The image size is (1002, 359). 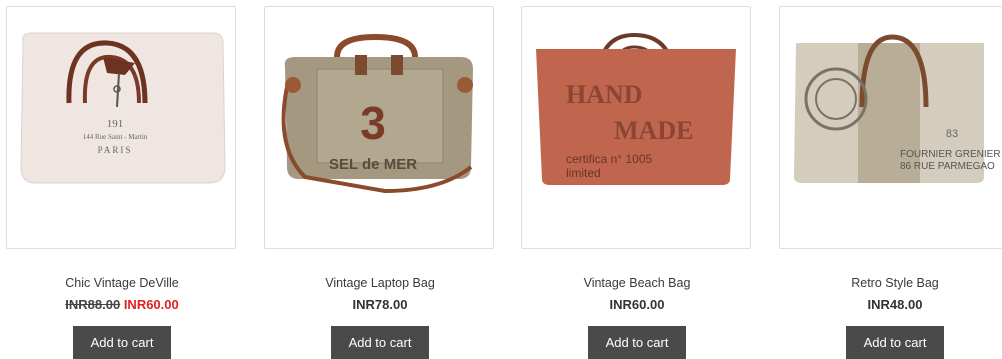 I want to click on svg-text: 86 RUE PARMEGAO, so click(x=947, y=166).